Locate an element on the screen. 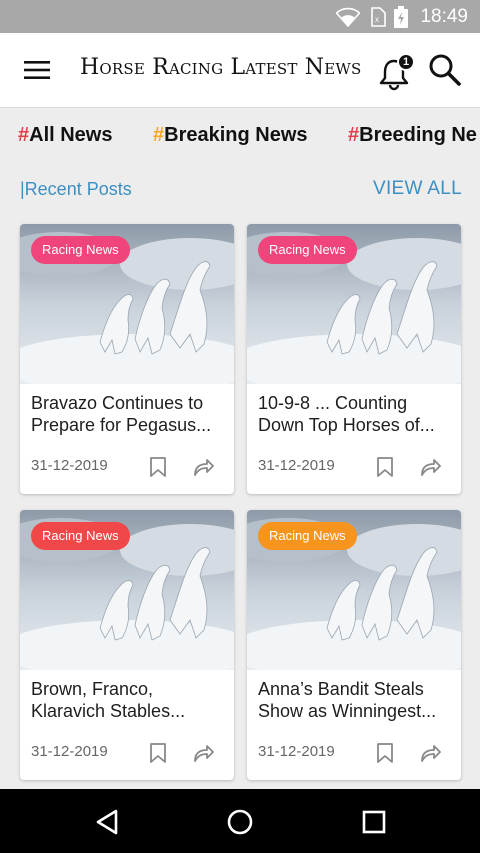 This screenshot has width=480, height=853. category-tabs: #All News #Breaking News #Breeding Ne is located at coordinates (240, 135).